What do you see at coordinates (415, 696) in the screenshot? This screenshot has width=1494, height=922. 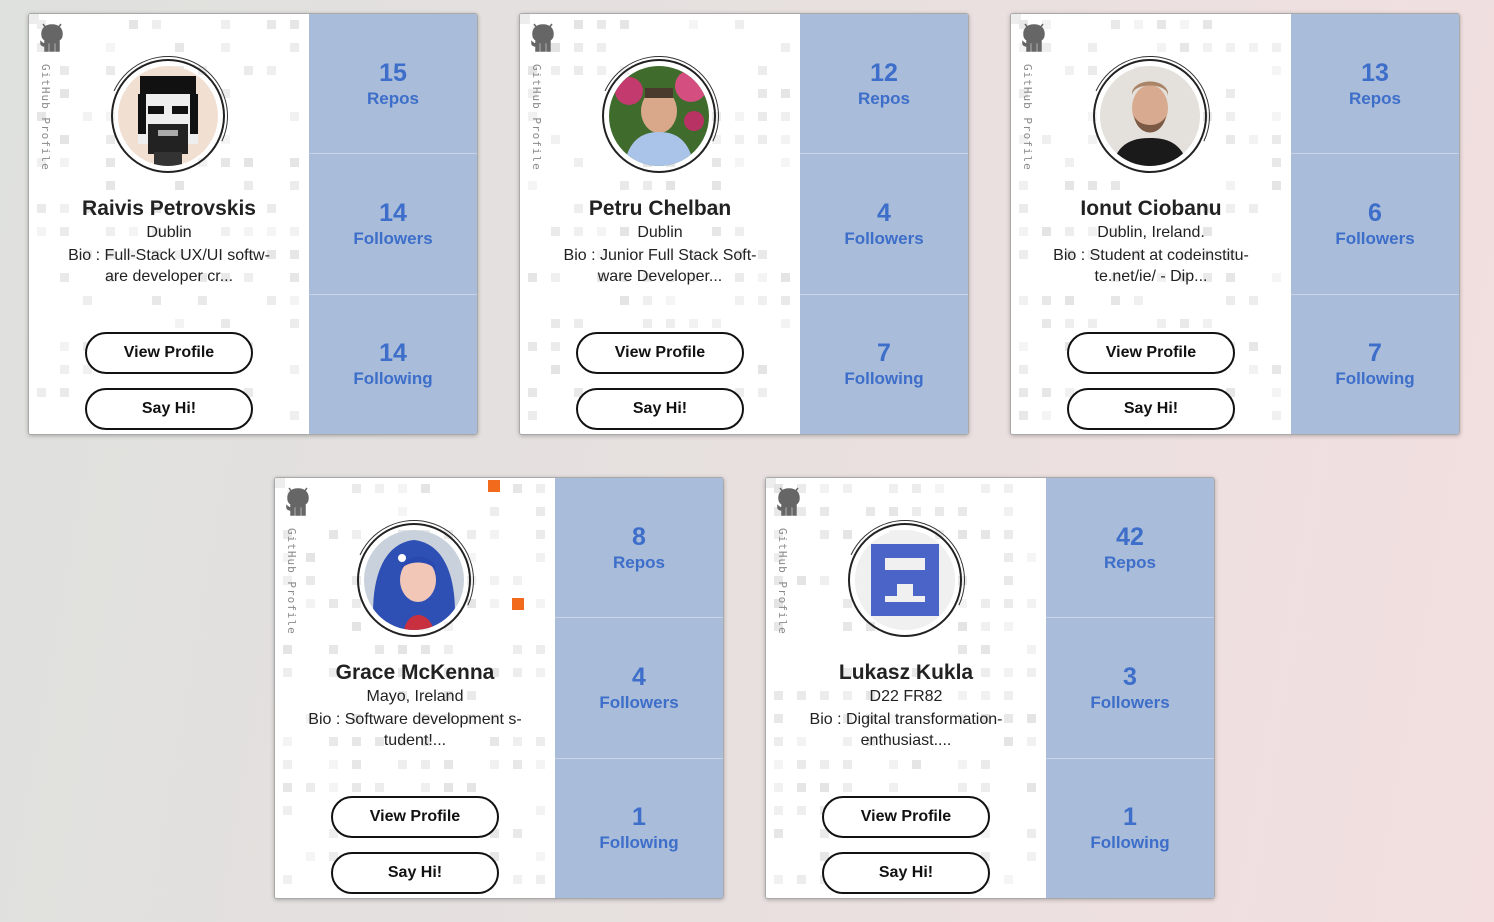 I see `profile-location: Mayo, Ireland` at bounding box center [415, 696].